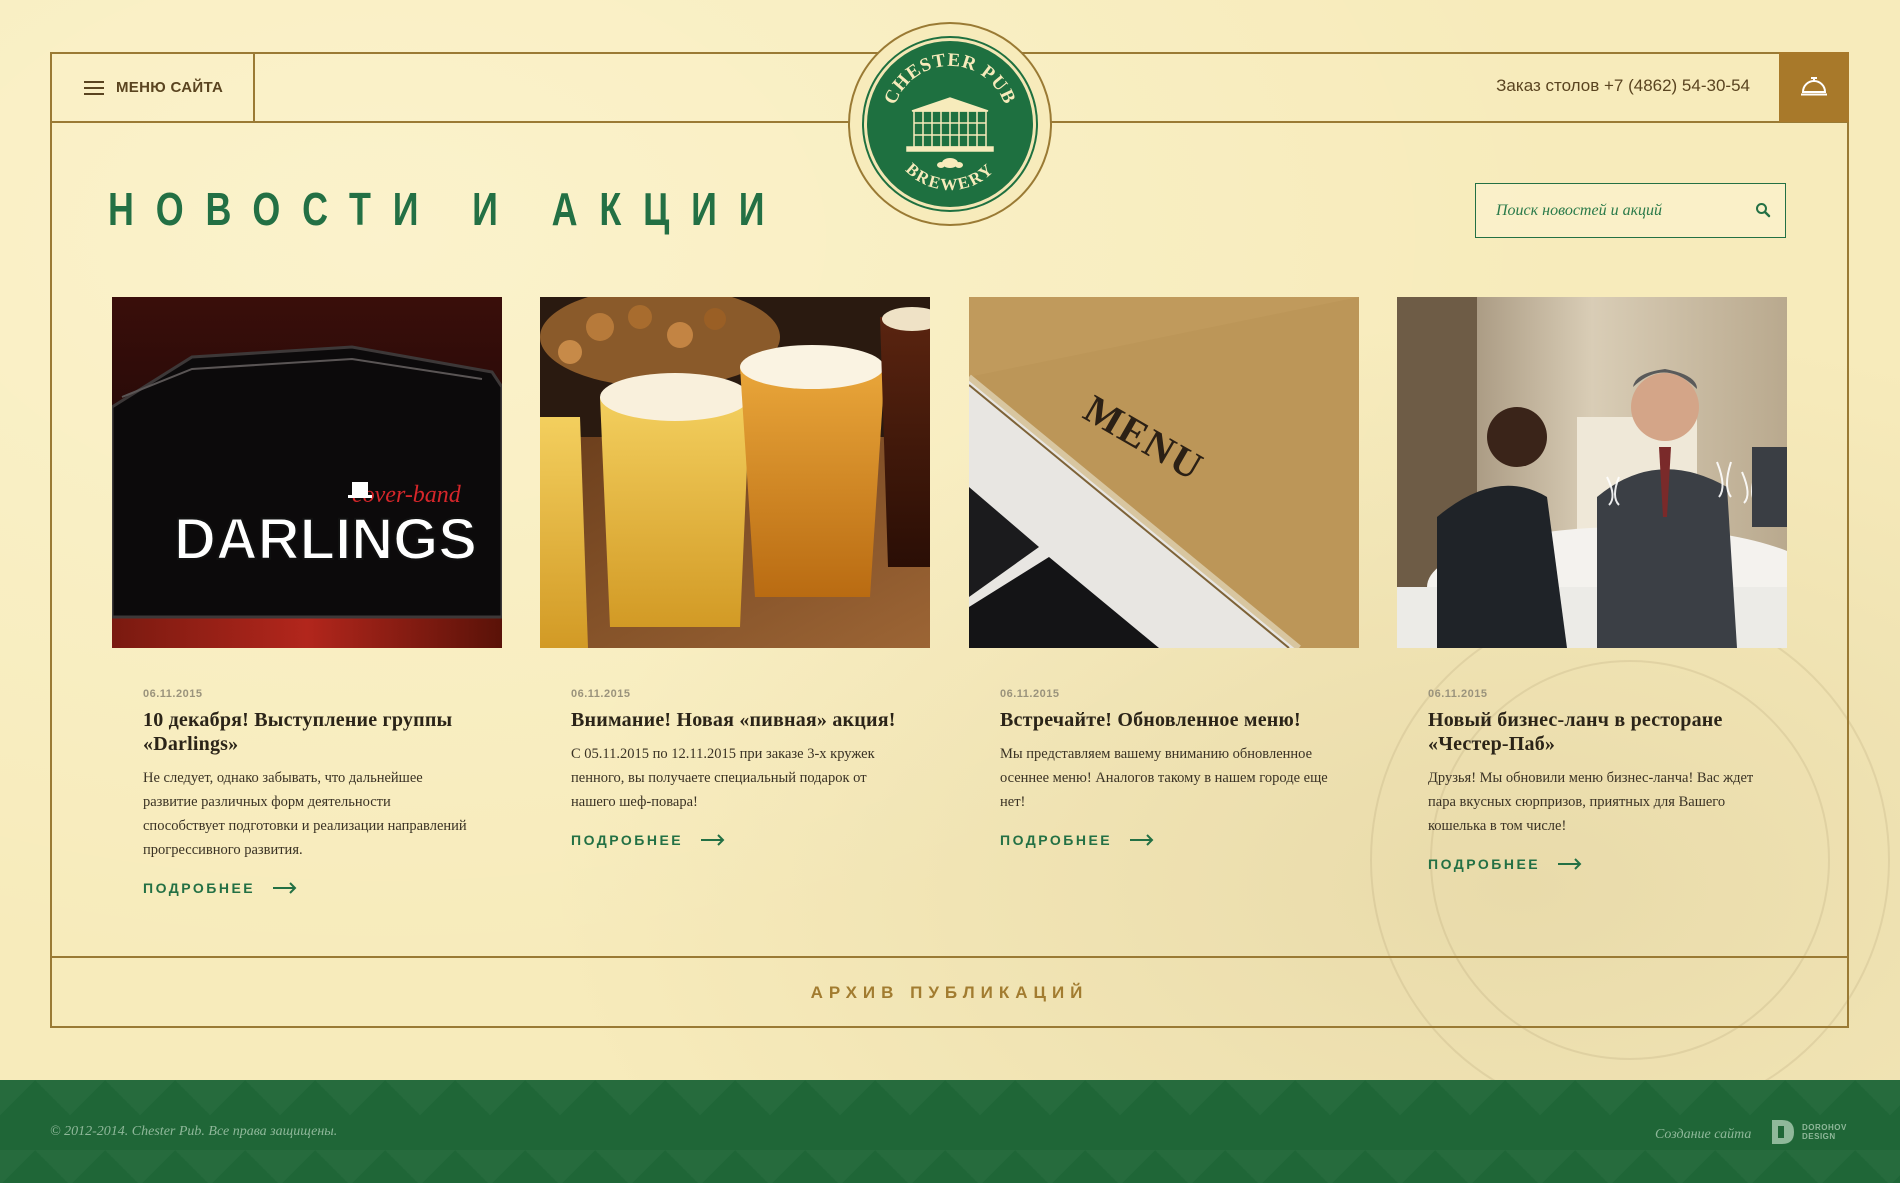 The width and height of the screenshot is (1900, 1183). I want to click on service-bell-icon, so click(1814, 86).